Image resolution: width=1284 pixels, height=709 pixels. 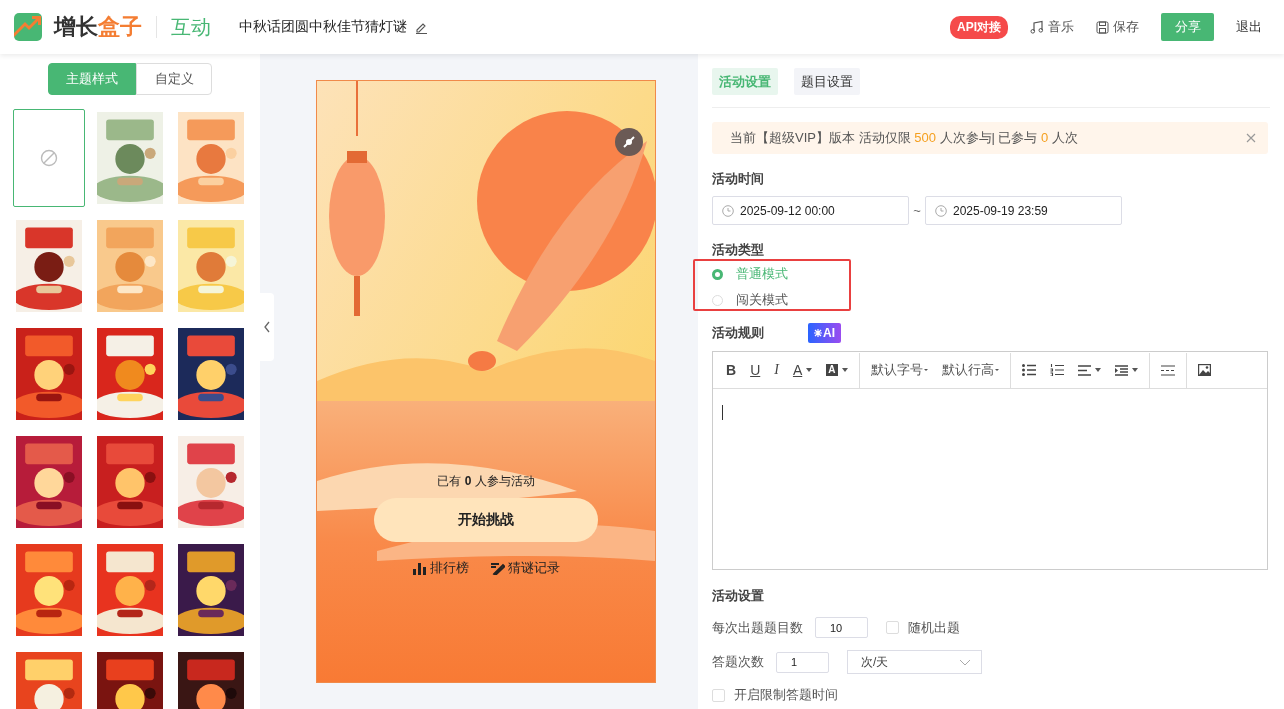 What do you see at coordinates (738, 250) in the screenshot?
I see `field-label: 活动类型` at bounding box center [738, 250].